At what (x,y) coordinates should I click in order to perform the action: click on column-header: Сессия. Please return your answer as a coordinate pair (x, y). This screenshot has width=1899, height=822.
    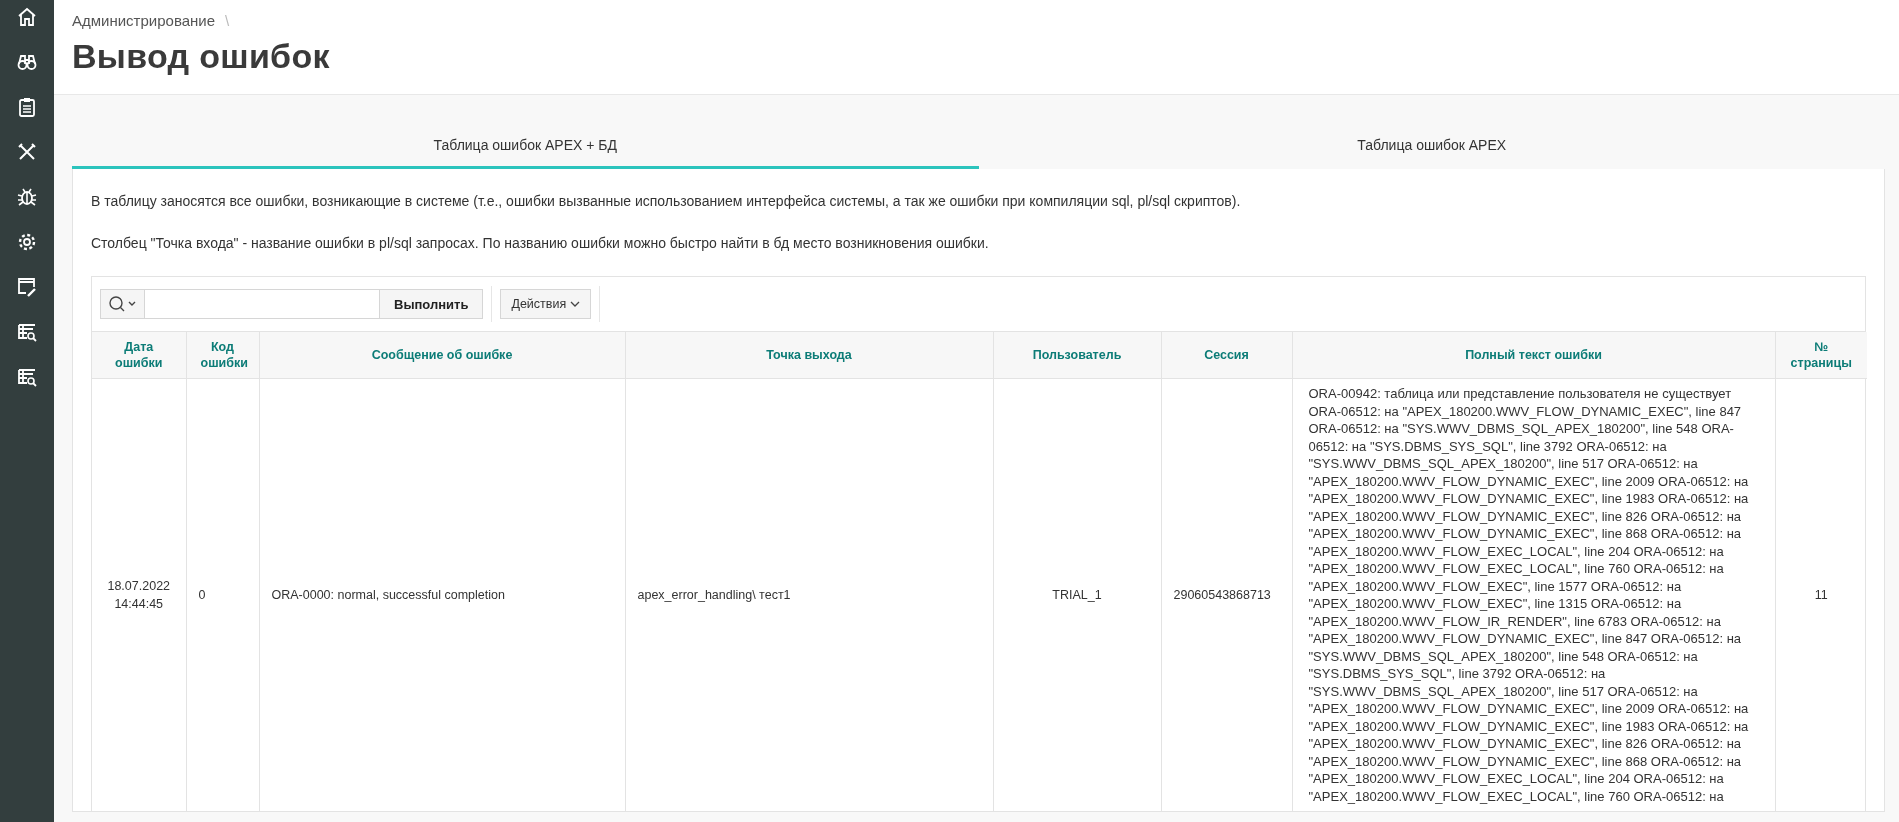
    Looking at the image, I should click on (1226, 355).